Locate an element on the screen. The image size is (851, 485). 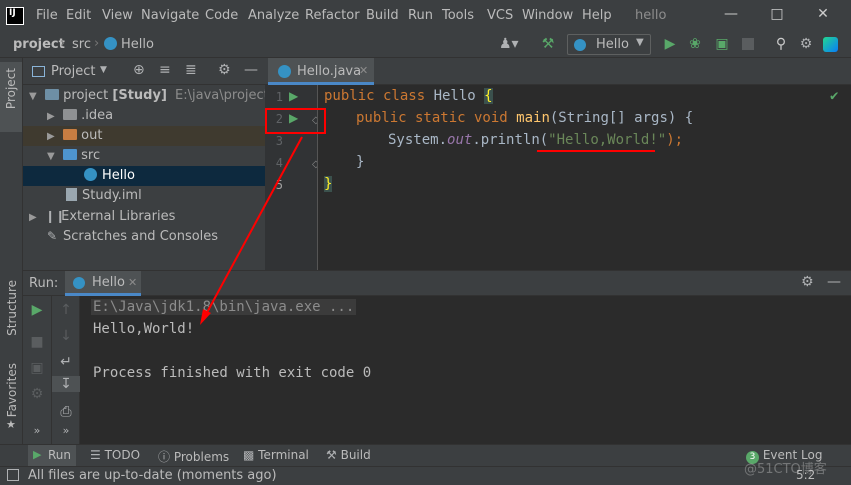
annotation-arrow is located at coordinates (251, 230).